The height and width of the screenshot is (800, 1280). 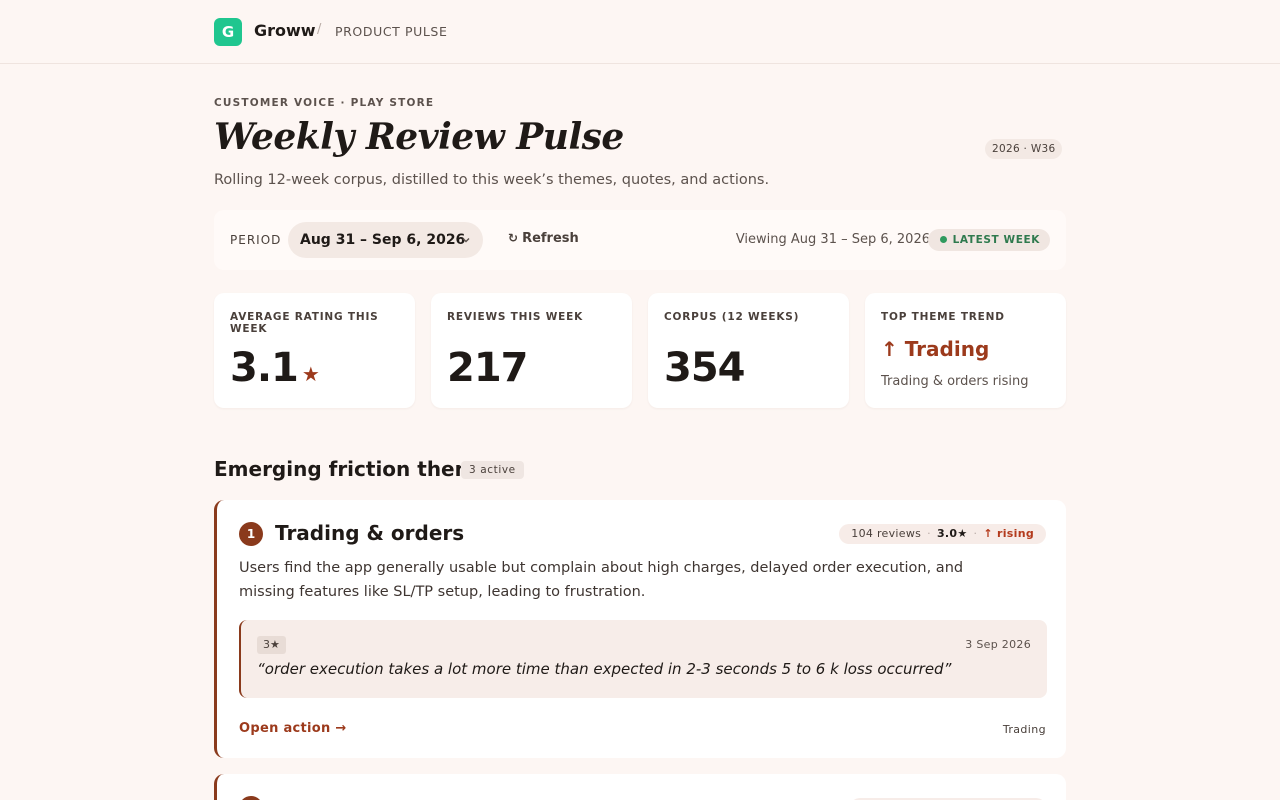 I want to click on theme-title: Trading & orders, so click(x=370, y=533).